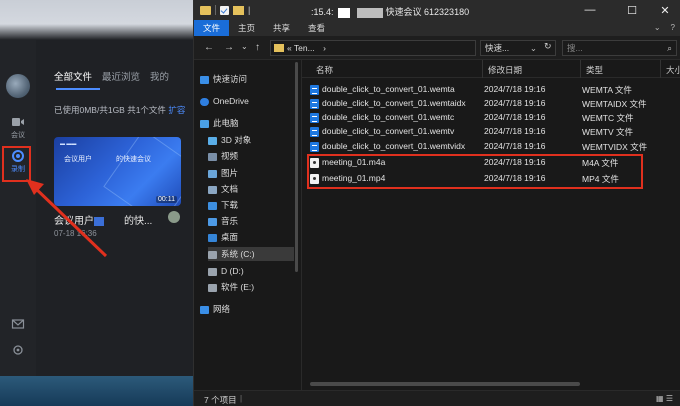 This screenshot has width=680, height=406. What do you see at coordinates (590, 10) in the screenshot?
I see `minimize-button: —` at bounding box center [590, 10].